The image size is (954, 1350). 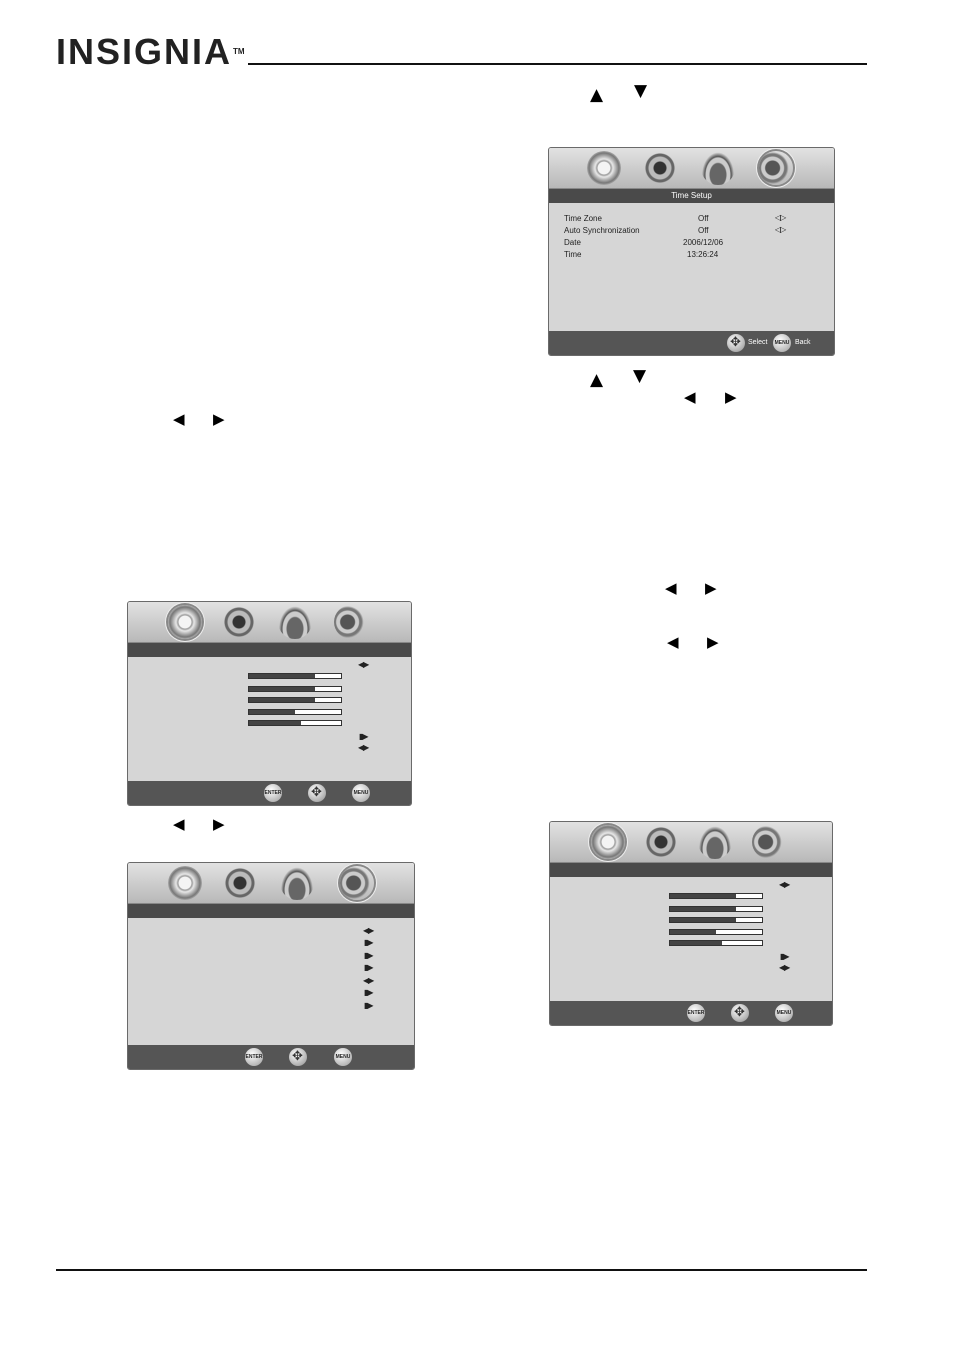 I want to click on brand-name: INSIGNIA, so click(x=144, y=51).